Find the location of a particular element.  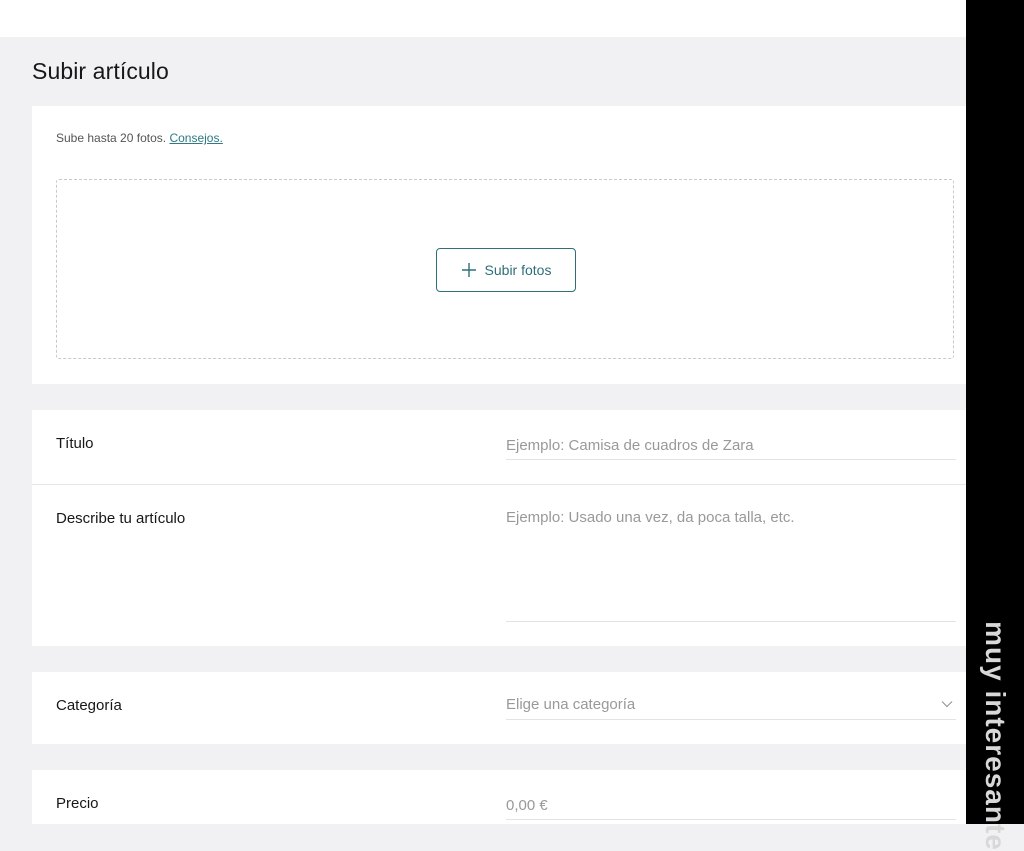

category-select: Elige una categoría is located at coordinates (731, 707).